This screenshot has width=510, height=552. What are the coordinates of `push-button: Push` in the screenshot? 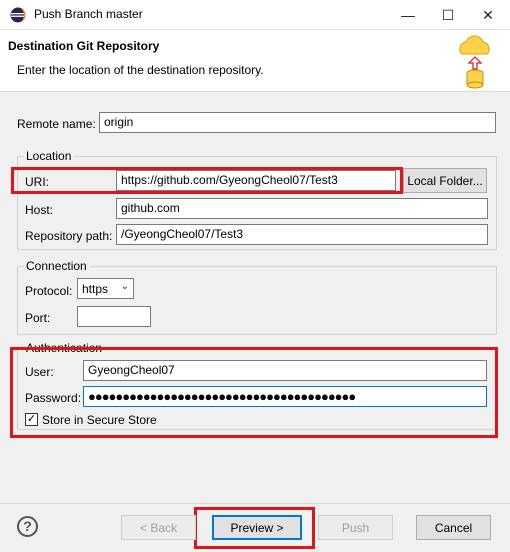 It's located at (355, 527).